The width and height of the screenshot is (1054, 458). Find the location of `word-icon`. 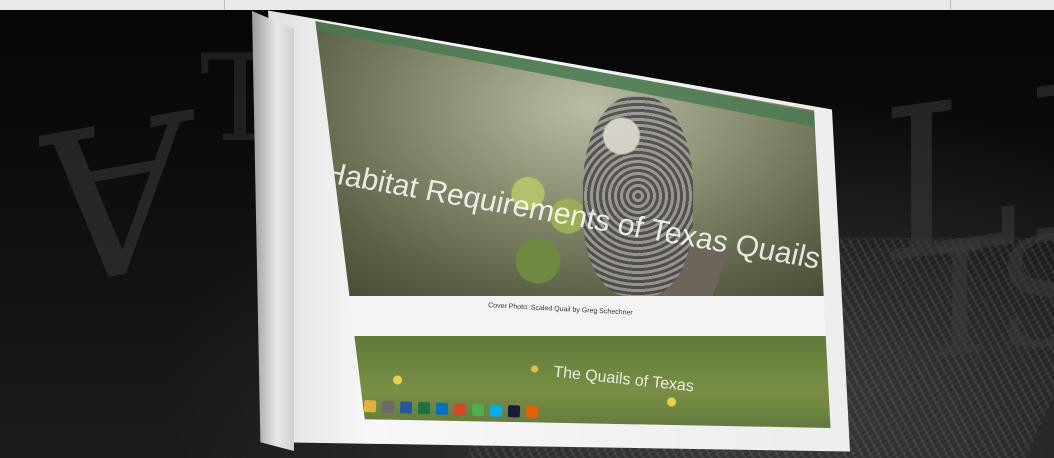

word-icon is located at coordinates (406, 407).